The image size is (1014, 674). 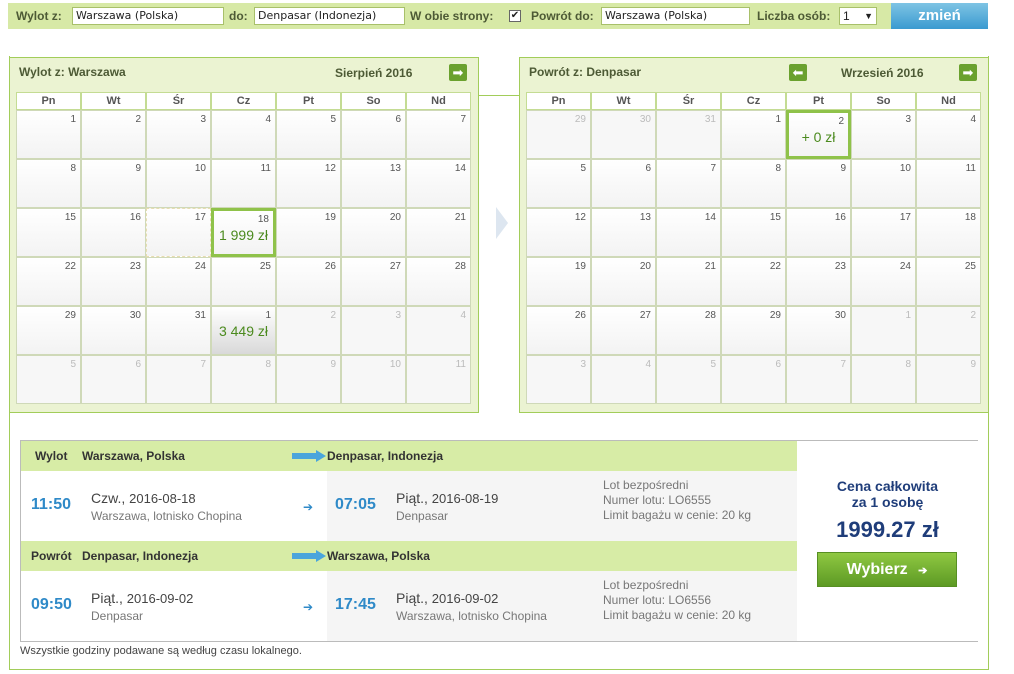 I want to click on change-button: zmień, so click(x=939, y=16).